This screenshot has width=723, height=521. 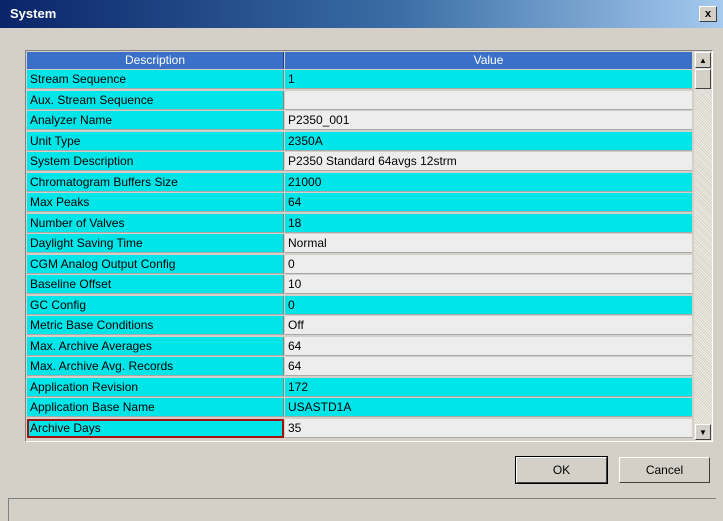 I want to click on table-row: Max. Archive Averages 64, so click(x=359, y=347).